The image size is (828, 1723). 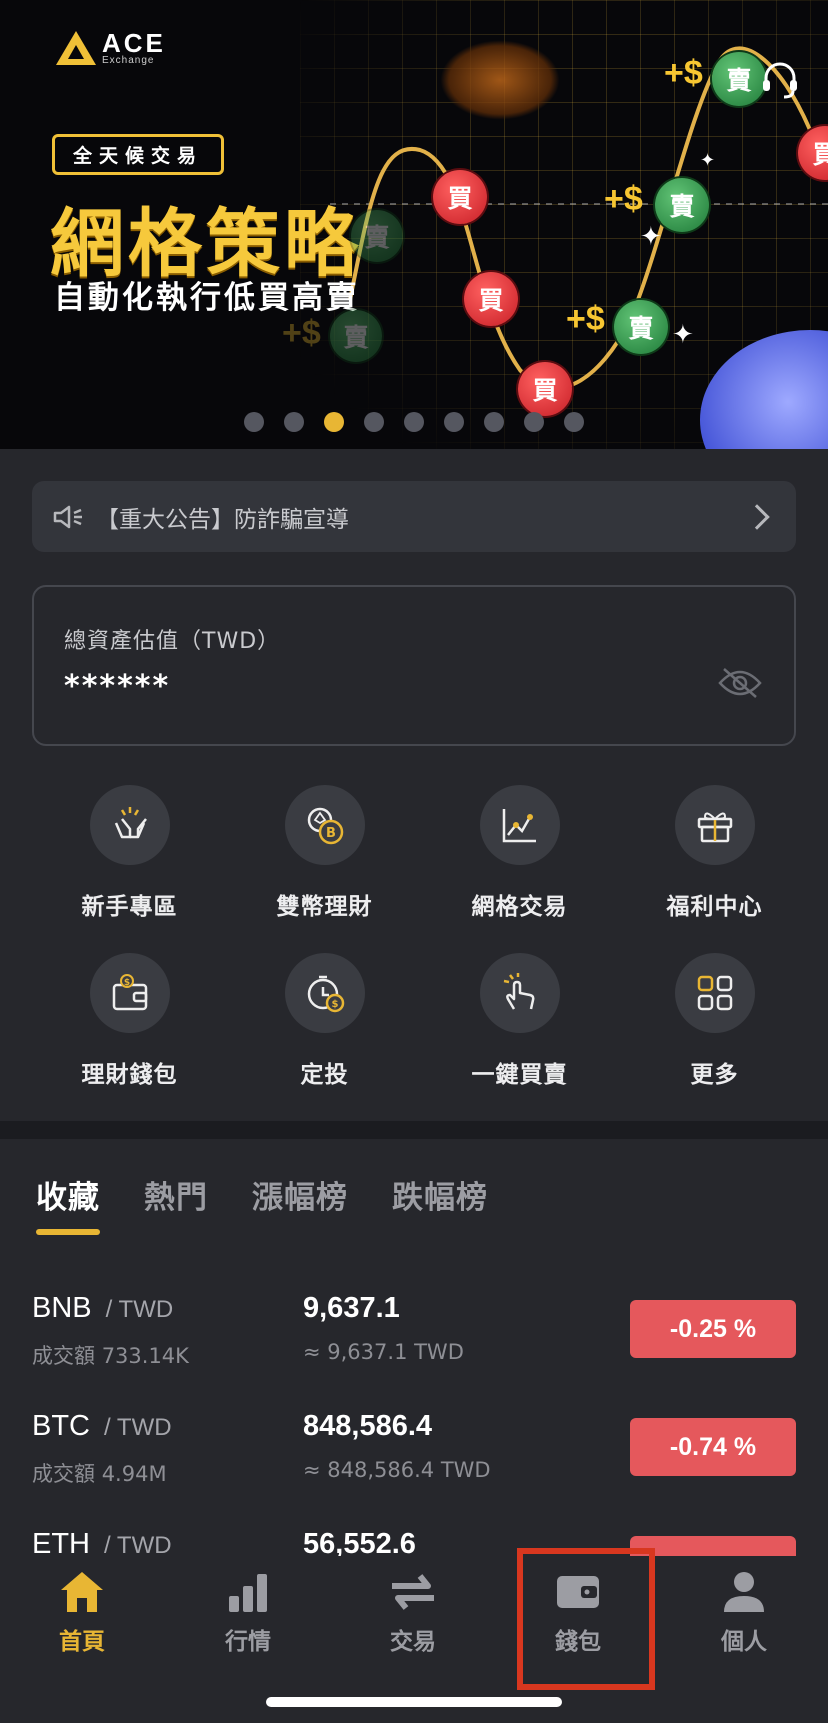 I want to click on tab-favorites: 收藏, so click(x=68, y=1203).